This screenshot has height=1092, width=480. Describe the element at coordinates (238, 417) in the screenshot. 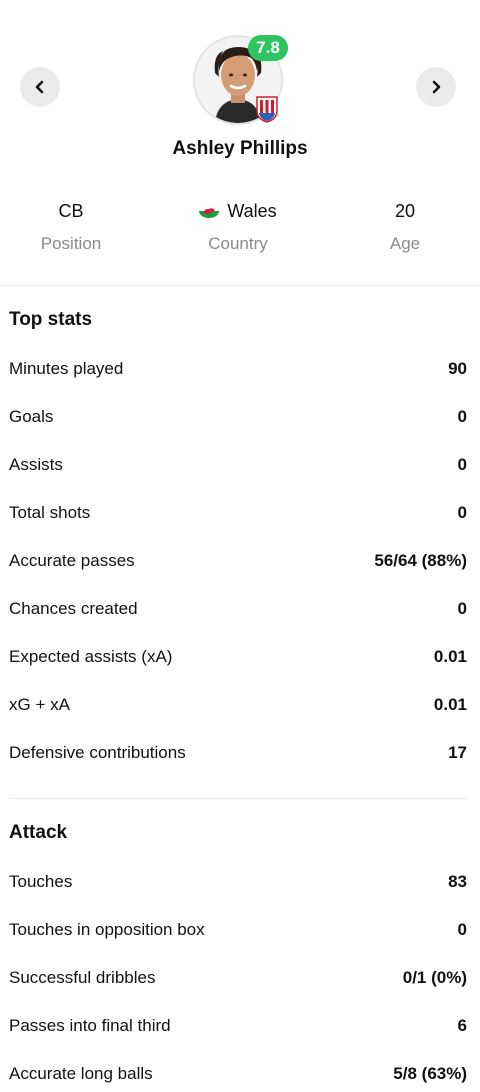

I see `stat-row-goals: Goals 0` at that location.